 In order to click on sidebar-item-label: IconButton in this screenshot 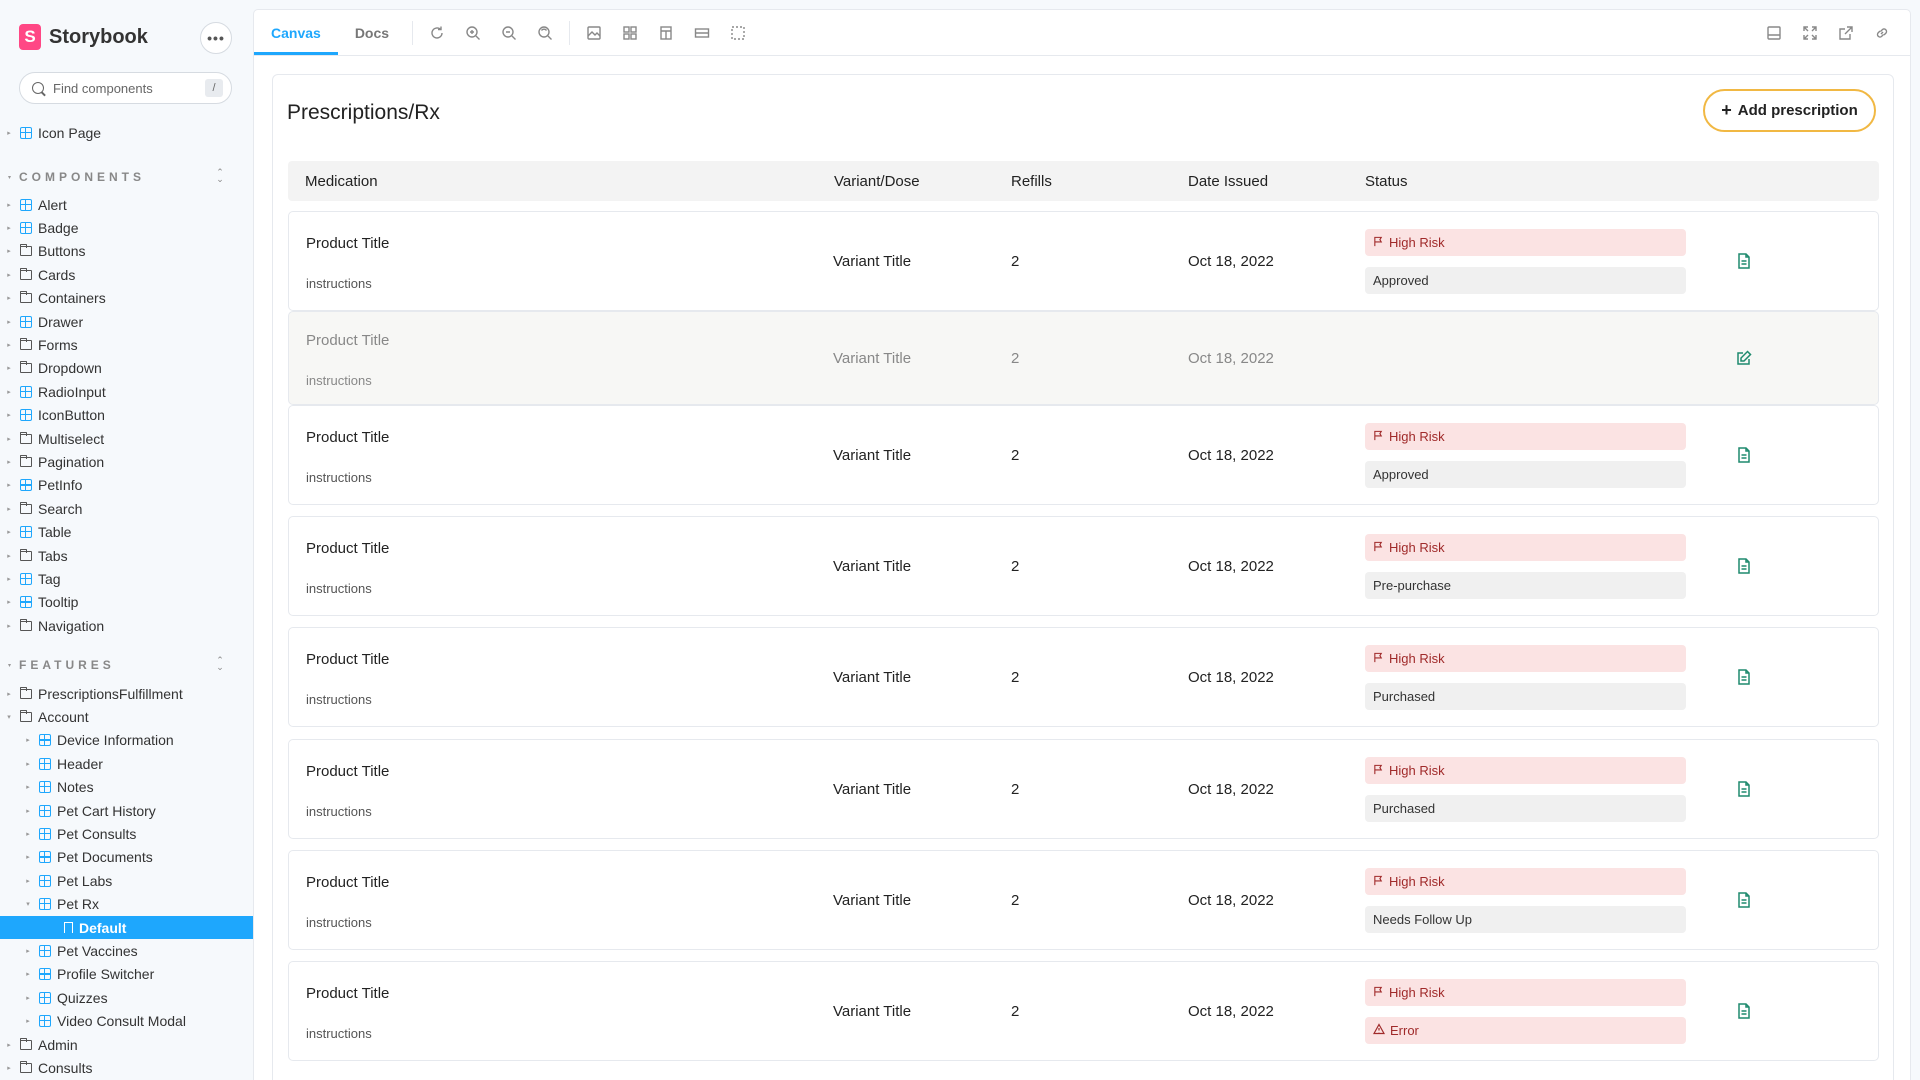, I will do `click(71, 415)`.